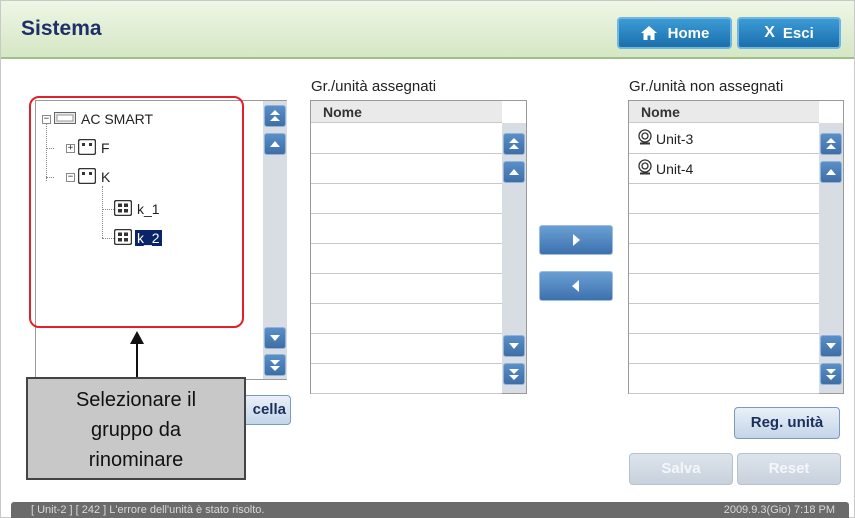 The width and height of the screenshot is (855, 518). Describe the element at coordinates (136, 400) in the screenshot. I see `callout-line: Selezionare il` at that location.